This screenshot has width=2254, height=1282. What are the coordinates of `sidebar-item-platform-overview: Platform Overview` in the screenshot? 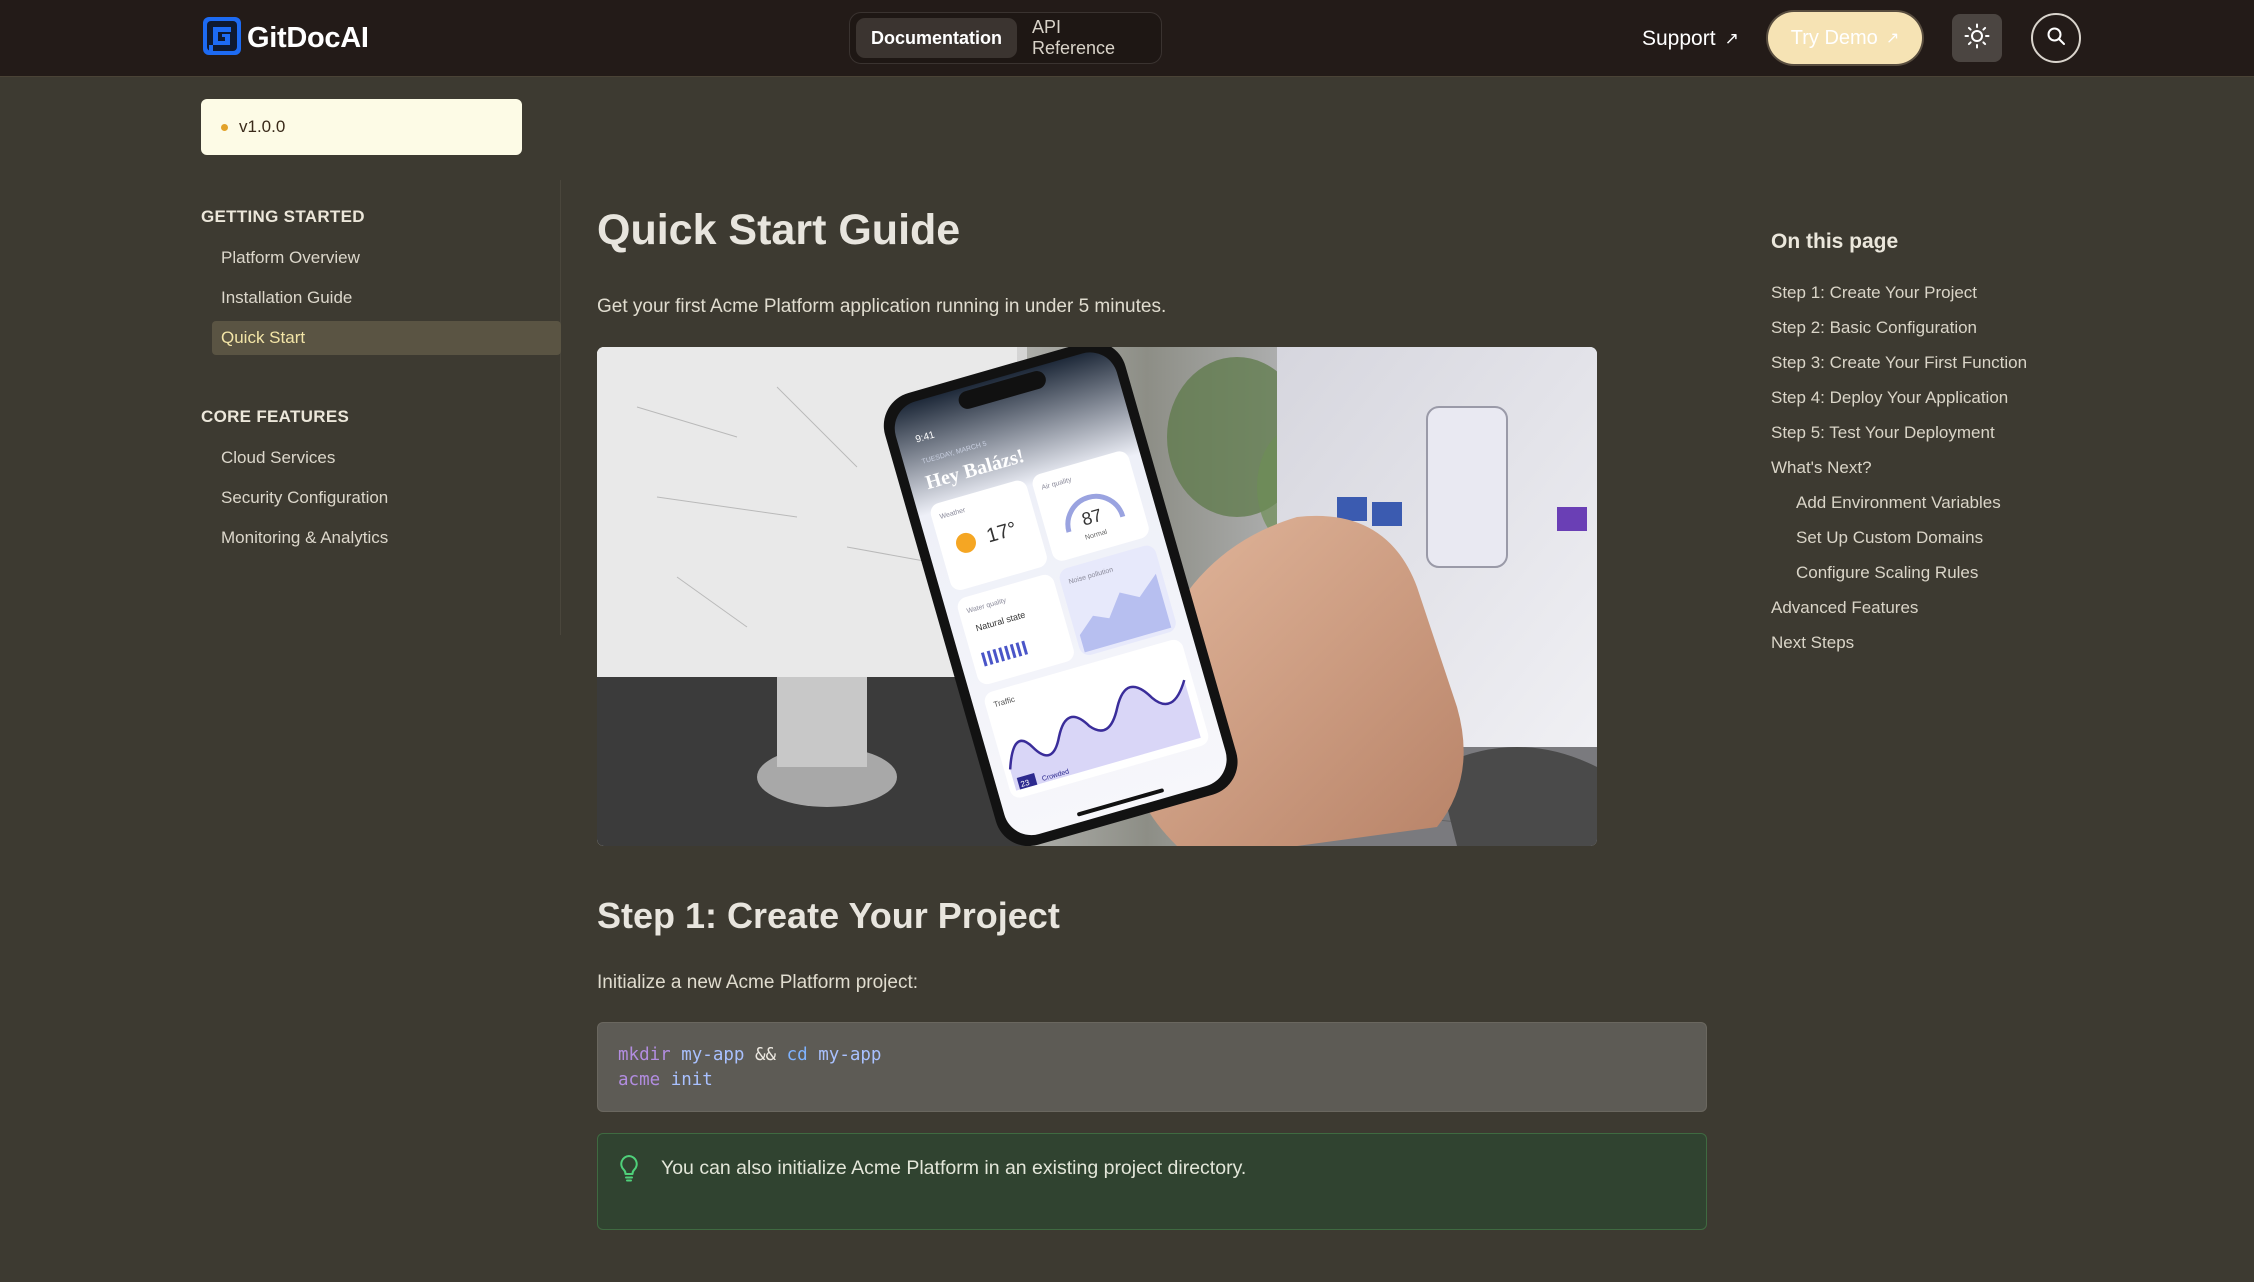 It's located at (290, 258).